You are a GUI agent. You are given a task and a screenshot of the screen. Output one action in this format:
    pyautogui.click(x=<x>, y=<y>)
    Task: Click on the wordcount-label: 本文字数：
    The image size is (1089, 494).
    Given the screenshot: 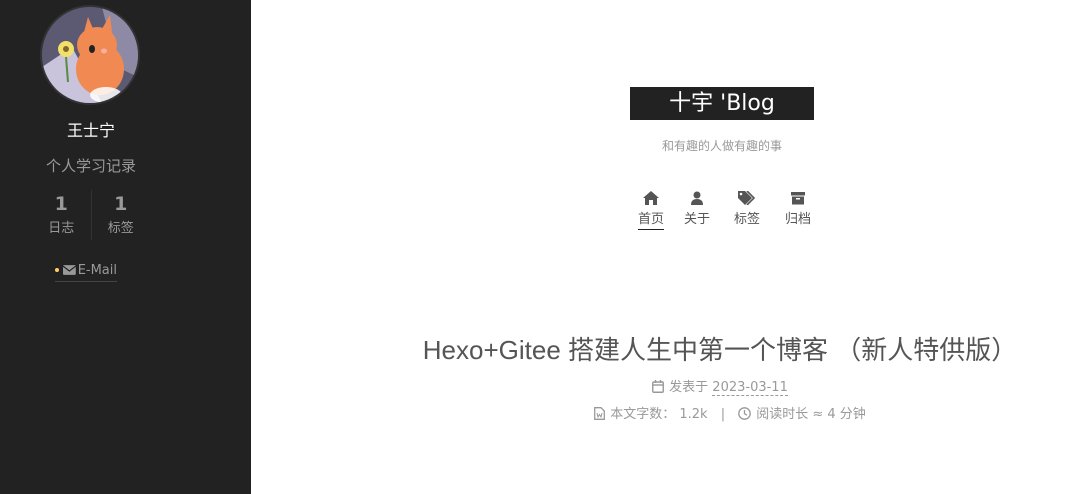 What is the action you would take?
    pyautogui.click(x=643, y=414)
    